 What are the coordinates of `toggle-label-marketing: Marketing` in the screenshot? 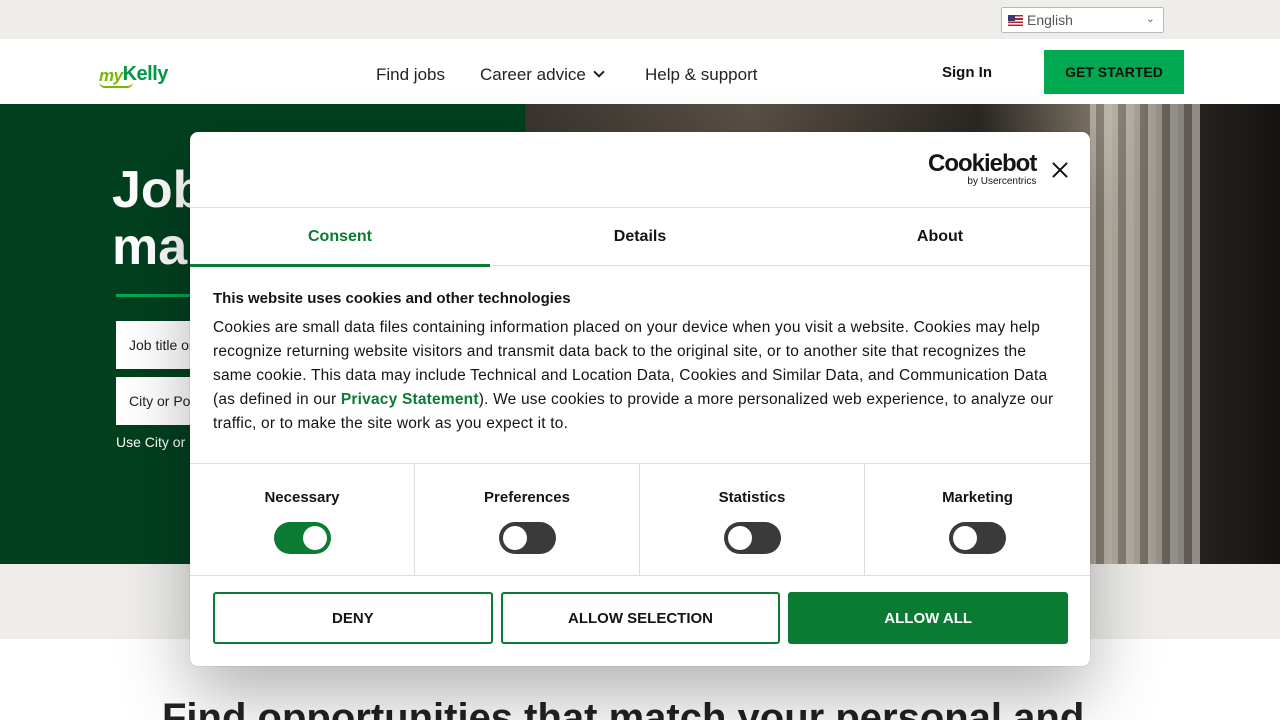 It's located at (977, 497).